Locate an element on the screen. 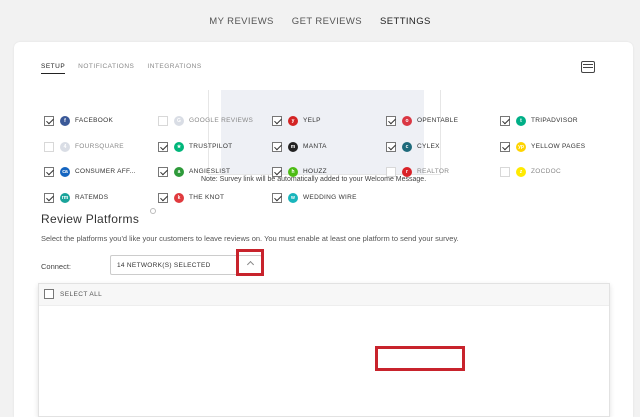  platform-option-tripadvisor: t TRIPADVISOR is located at coordinates (556, 121).